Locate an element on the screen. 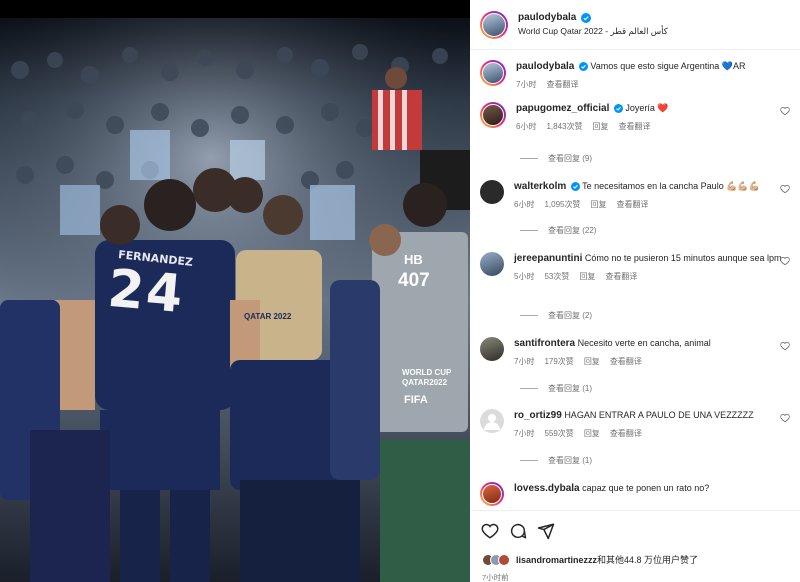  like-heart-icon is located at coordinates (490, 531).